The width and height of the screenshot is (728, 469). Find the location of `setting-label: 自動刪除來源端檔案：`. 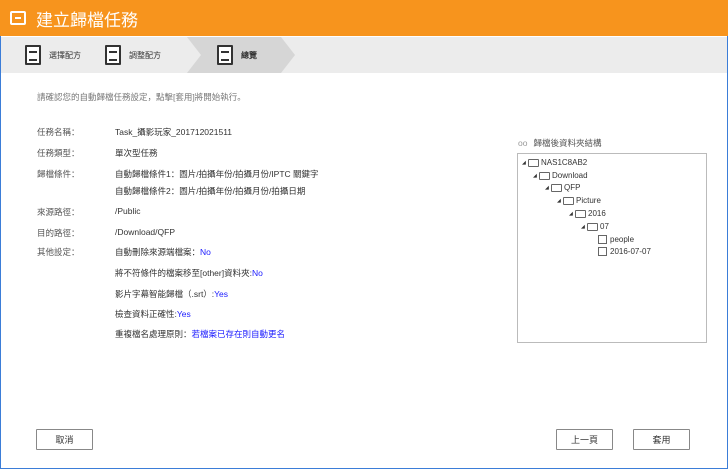

setting-label: 自動刪除來源端檔案： is located at coordinates (158, 252).